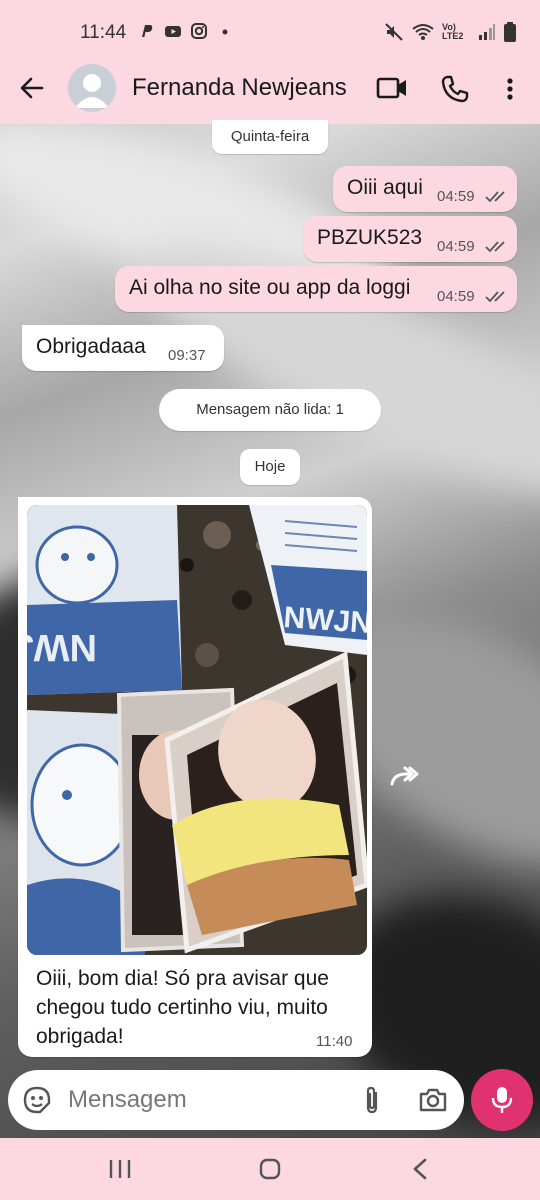  I want to click on more-vertical-icon, so click(510, 89).